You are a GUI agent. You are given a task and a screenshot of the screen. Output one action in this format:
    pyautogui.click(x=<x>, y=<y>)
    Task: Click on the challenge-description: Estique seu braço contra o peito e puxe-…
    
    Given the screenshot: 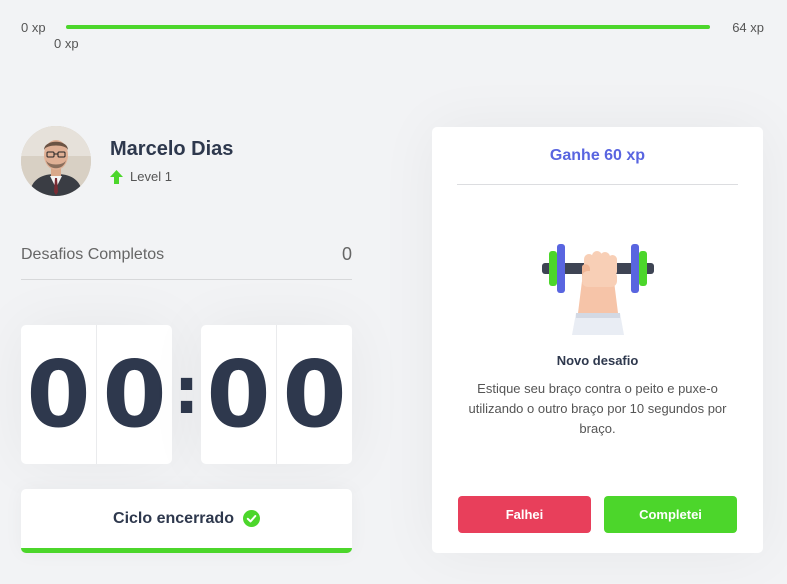 What is the action you would take?
    pyautogui.click(x=597, y=408)
    